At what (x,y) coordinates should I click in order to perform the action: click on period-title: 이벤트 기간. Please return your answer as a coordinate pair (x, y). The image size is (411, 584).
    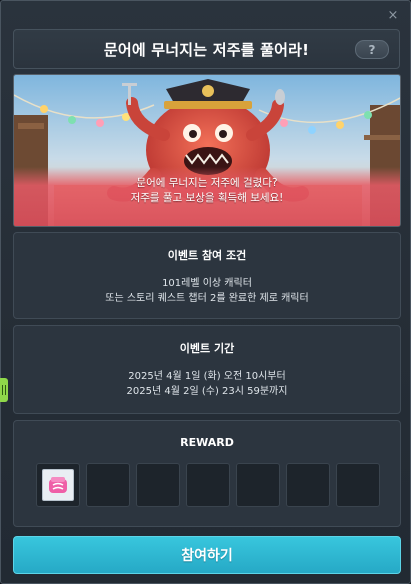
    Looking at the image, I should click on (207, 348).